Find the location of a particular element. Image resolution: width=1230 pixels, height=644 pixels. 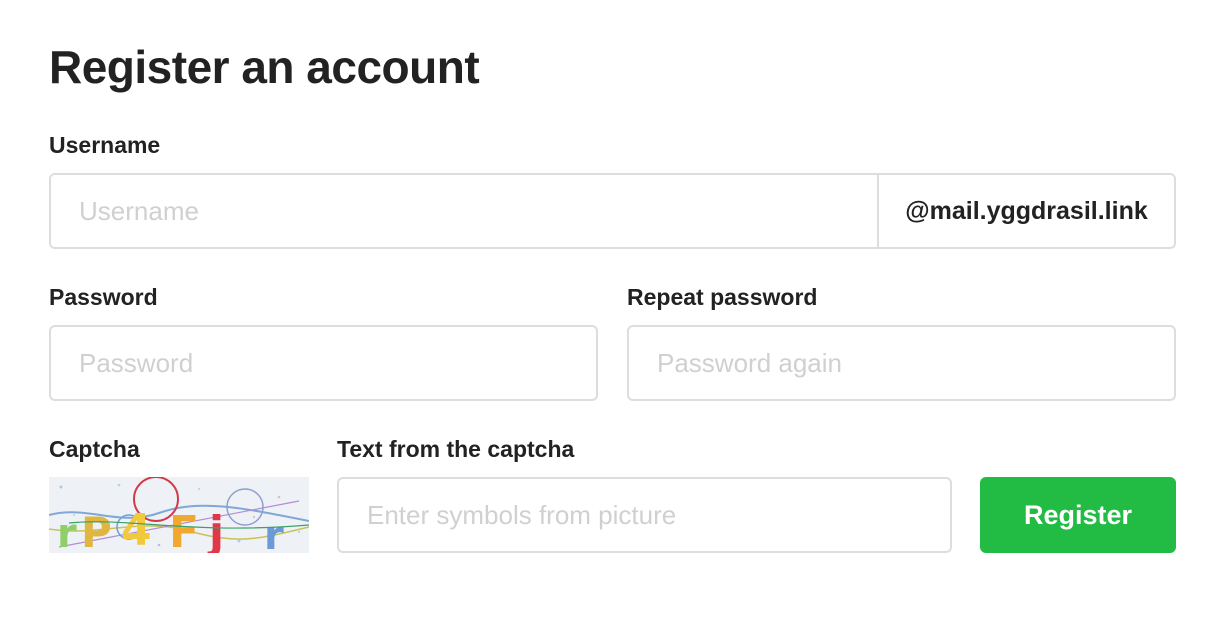

password-input is located at coordinates (323, 363).